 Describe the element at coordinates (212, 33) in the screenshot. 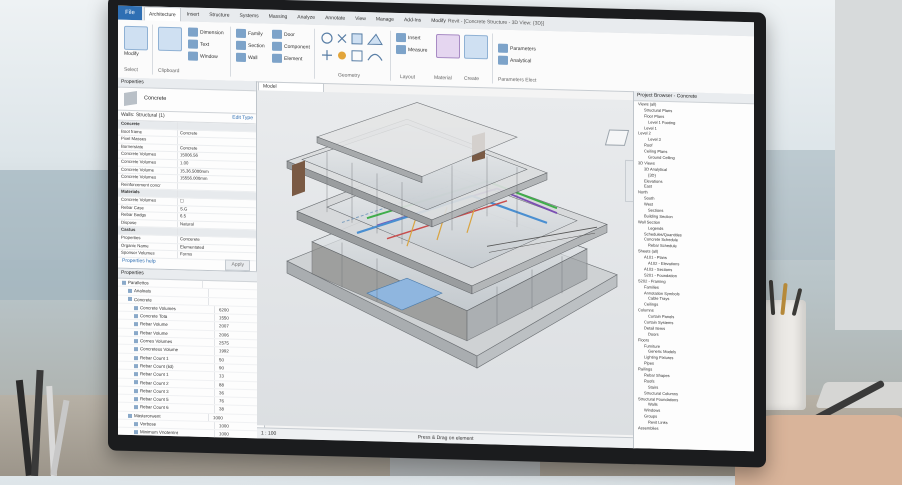

I see `dimension-label: Dimension` at that location.